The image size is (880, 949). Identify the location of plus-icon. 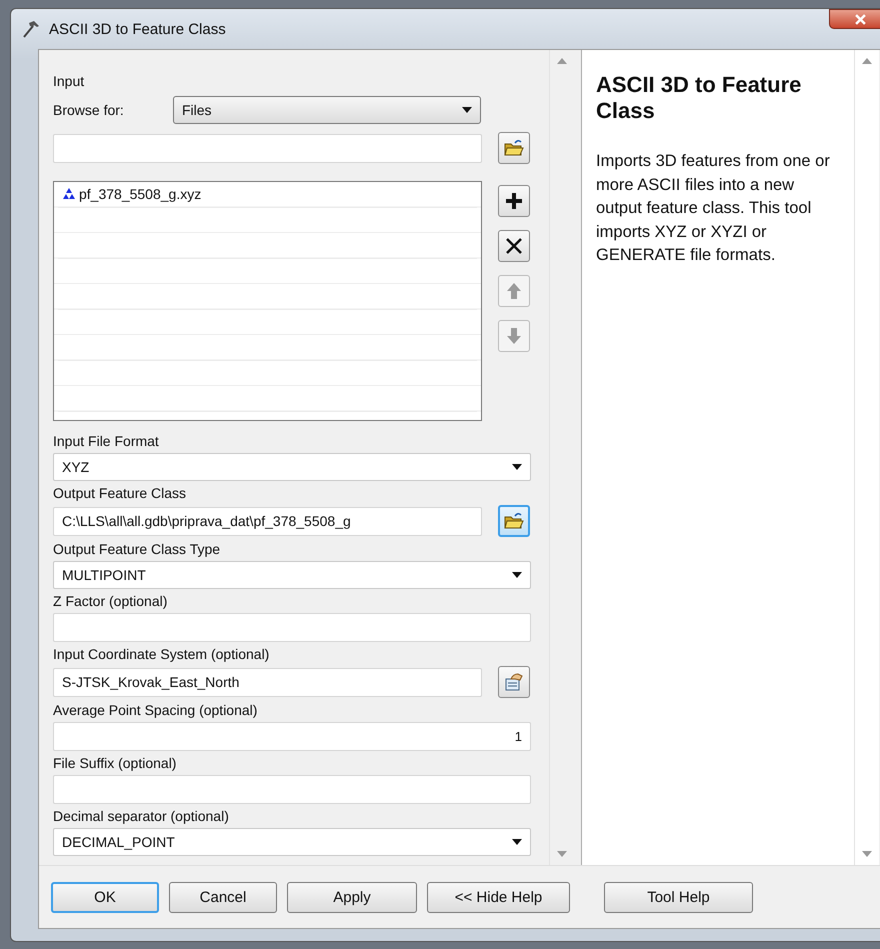
(514, 201).